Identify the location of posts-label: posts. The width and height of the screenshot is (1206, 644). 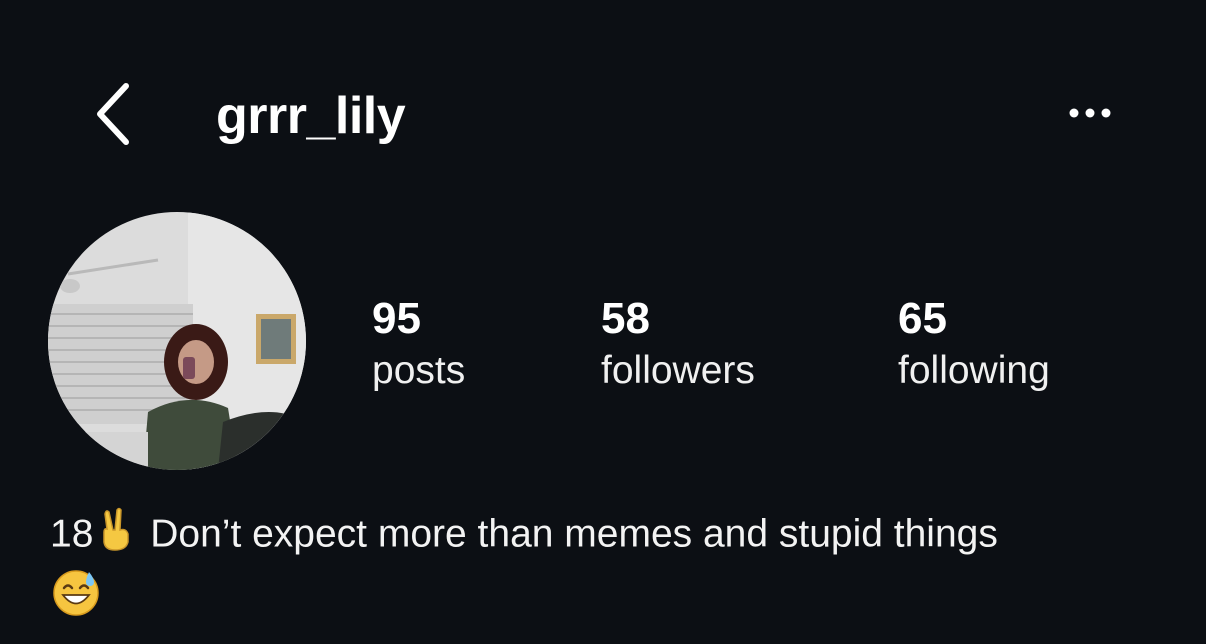
(419, 370).